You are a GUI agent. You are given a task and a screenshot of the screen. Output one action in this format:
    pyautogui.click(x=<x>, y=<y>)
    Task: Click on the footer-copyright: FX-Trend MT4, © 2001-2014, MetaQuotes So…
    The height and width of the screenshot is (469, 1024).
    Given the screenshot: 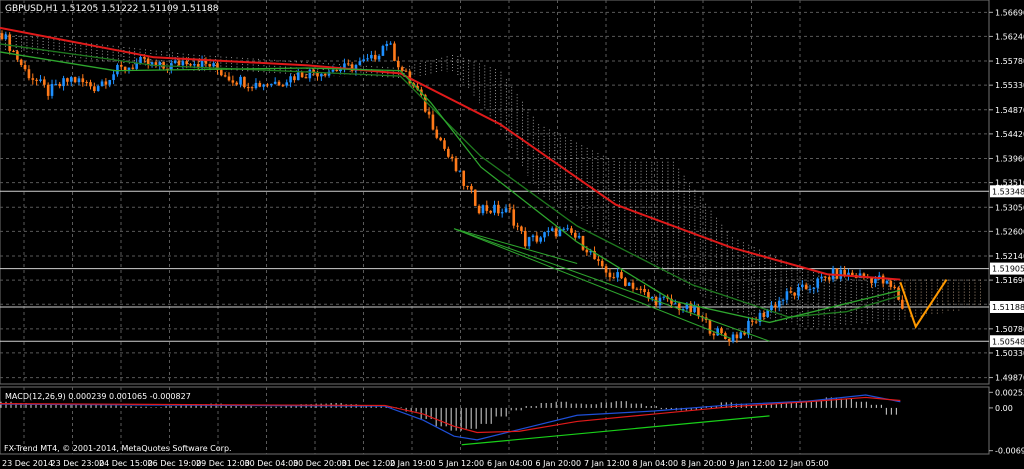 What is the action you would take?
    pyautogui.click(x=118, y=448)
    